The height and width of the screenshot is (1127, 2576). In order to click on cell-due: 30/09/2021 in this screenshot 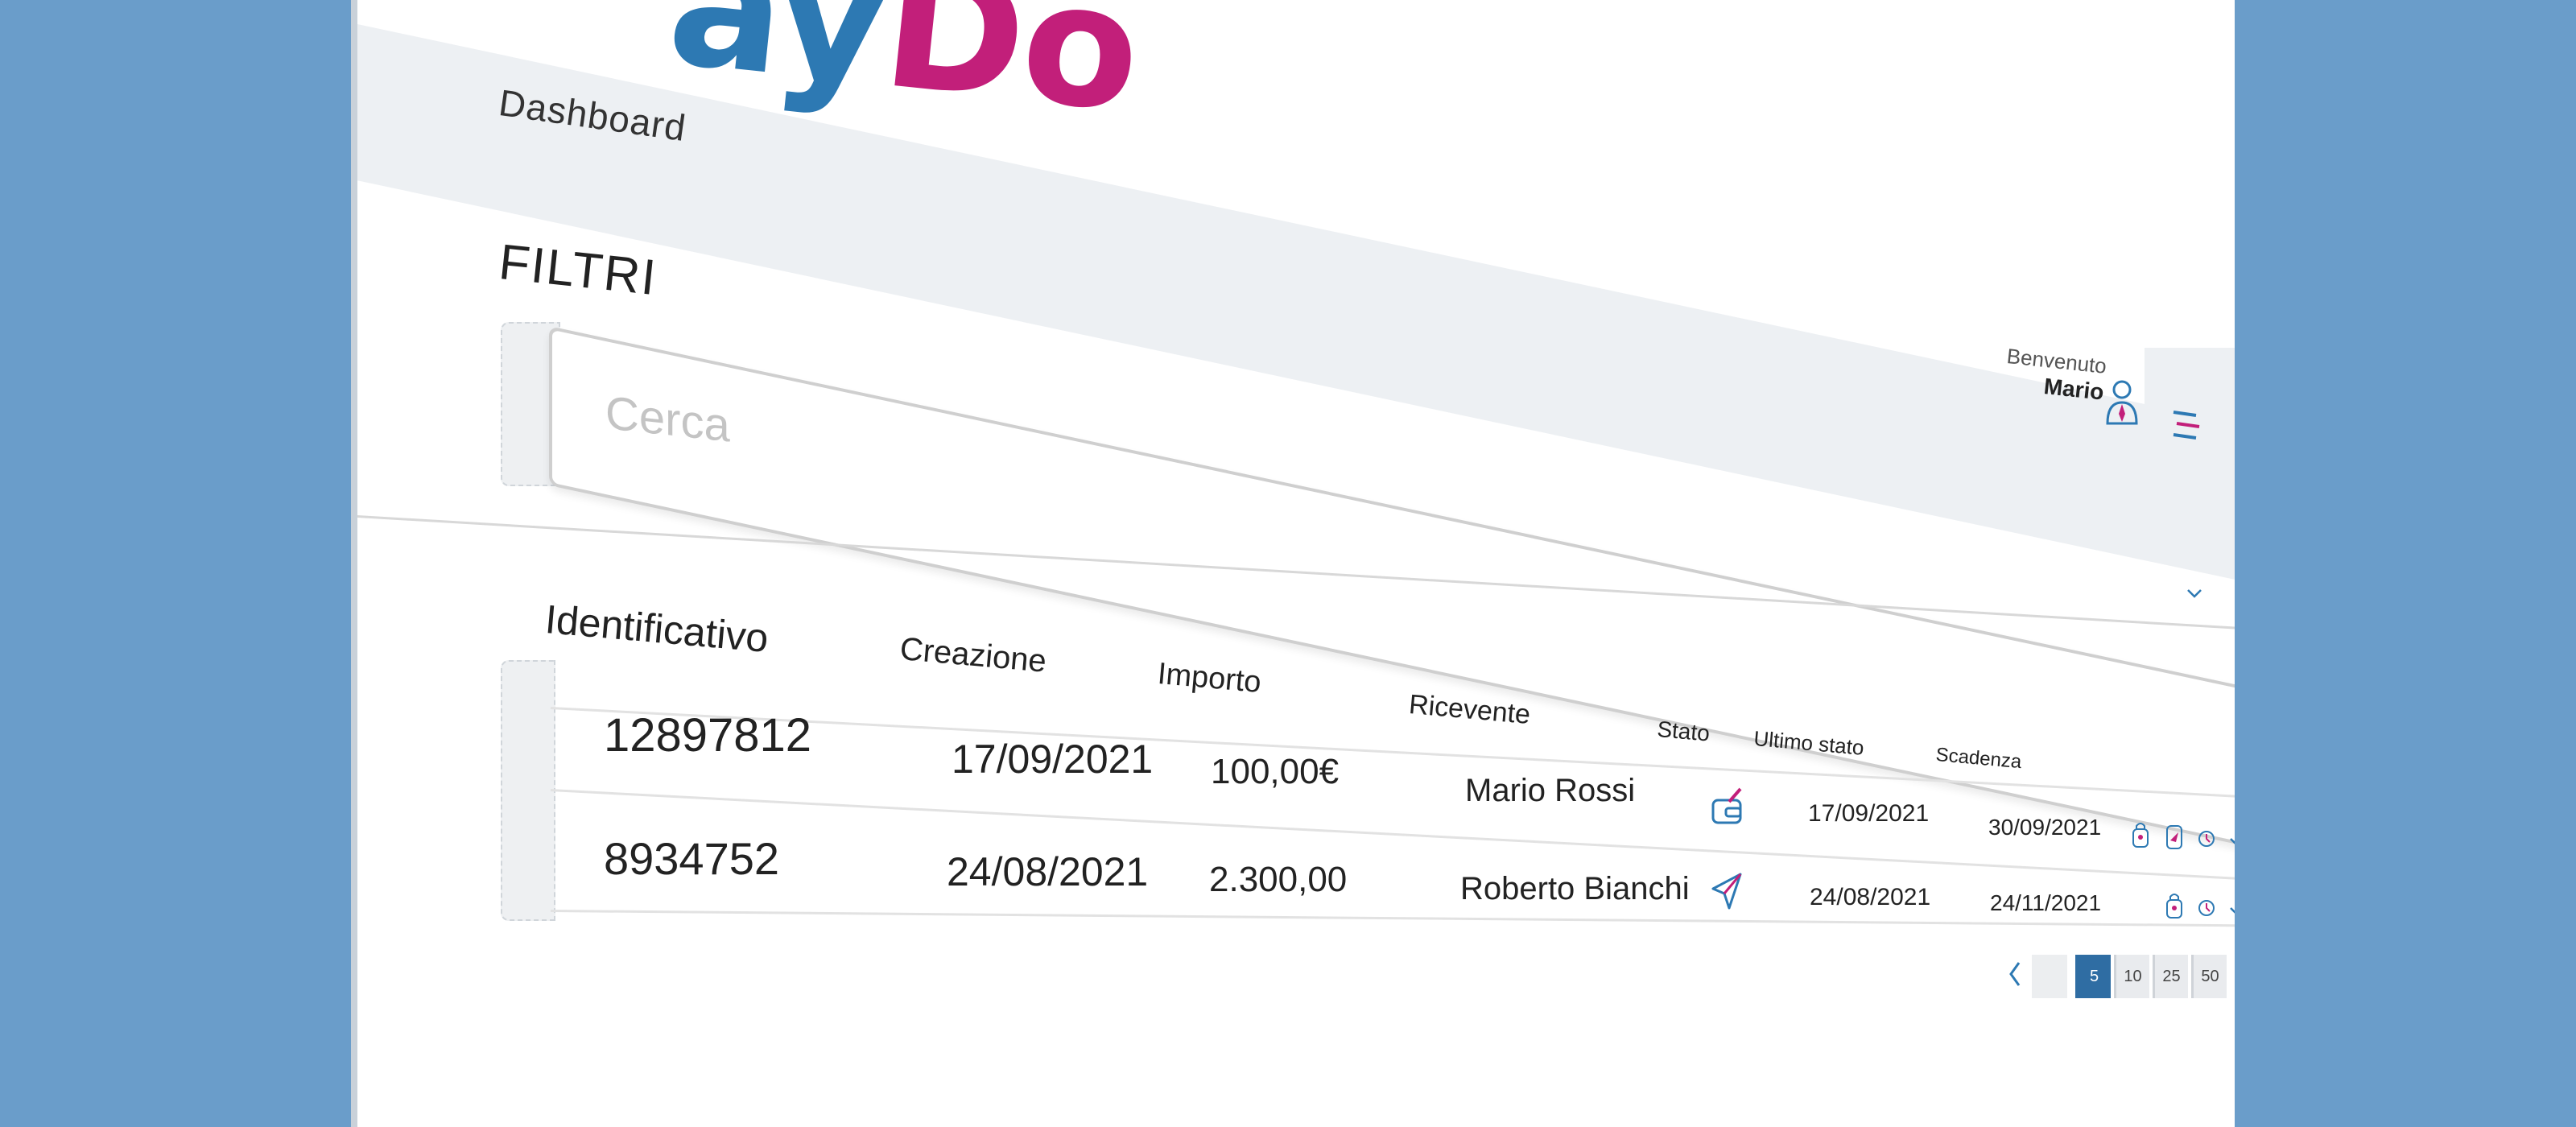, I will do `click(2045, 827)`.